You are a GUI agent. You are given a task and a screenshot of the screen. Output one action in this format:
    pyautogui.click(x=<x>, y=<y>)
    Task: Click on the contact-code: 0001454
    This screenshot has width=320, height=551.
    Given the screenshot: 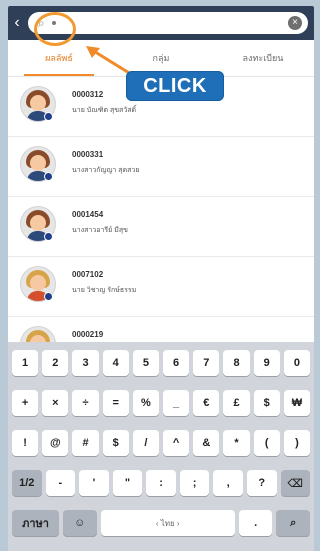 What is the action you would take?
    pyautogui.click(x=88, y=214)
    